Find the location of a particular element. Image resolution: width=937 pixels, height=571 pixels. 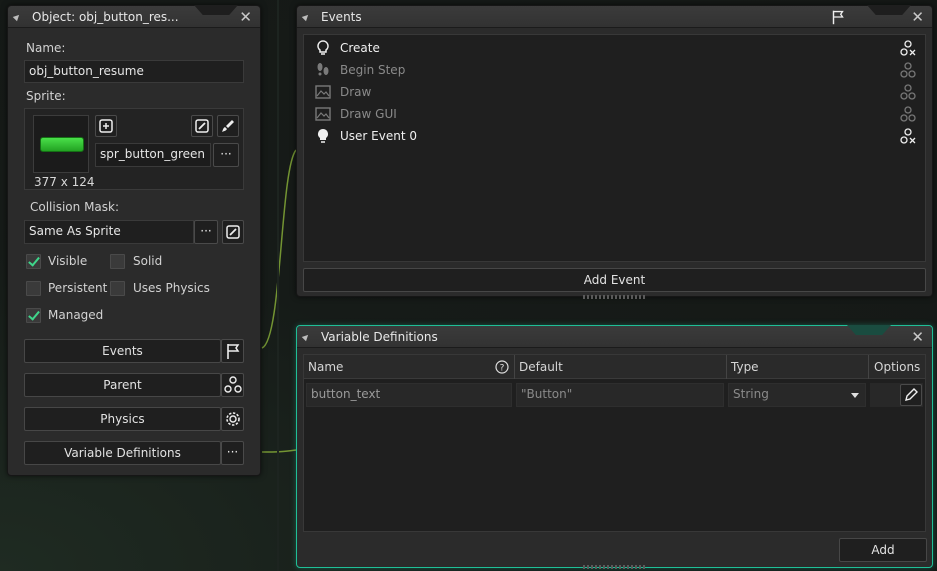

sprite-brush-button is located at coordinates (228, 126).